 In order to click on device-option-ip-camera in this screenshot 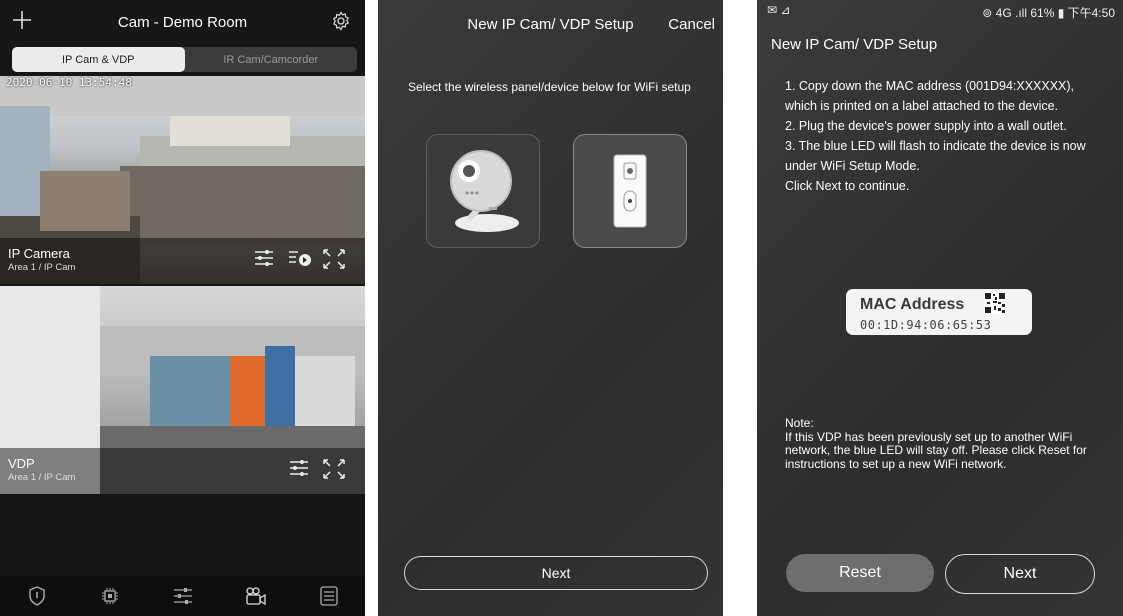, I will do `click(483, 191)`.